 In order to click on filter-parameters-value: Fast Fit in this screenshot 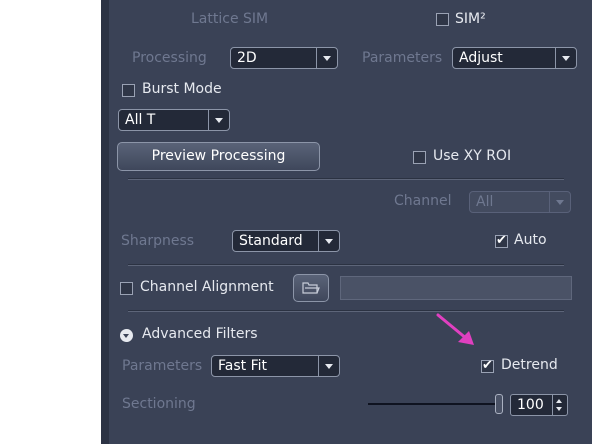, I will do `click(242, 366)`.